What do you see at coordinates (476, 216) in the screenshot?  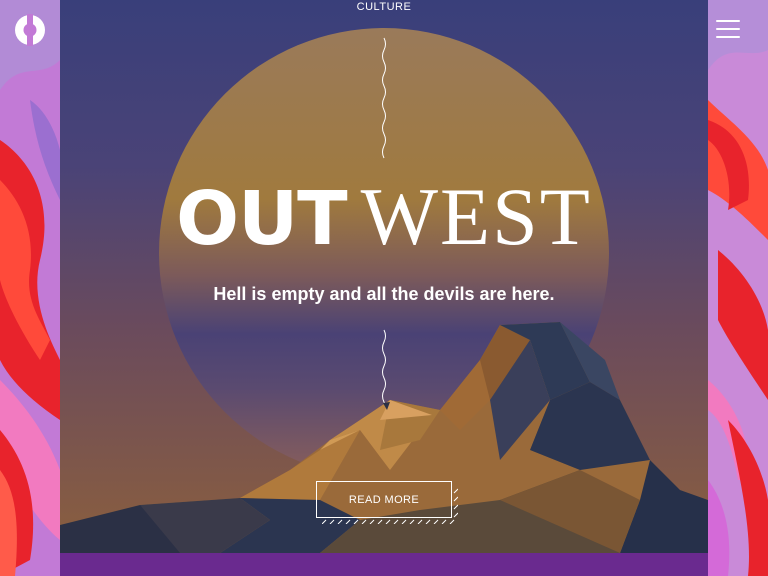 I see `headline-word-west: WEST` at bounding box center [476, 216].